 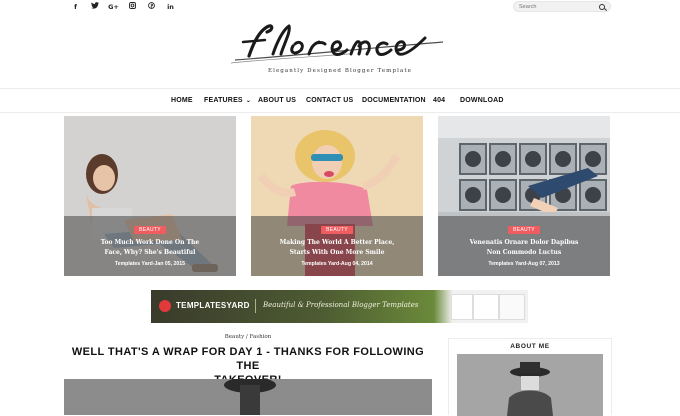 What do you see at coordinates (530, 385) in the screenshot?
I see `author-photo` at bounding box center [530, 385].